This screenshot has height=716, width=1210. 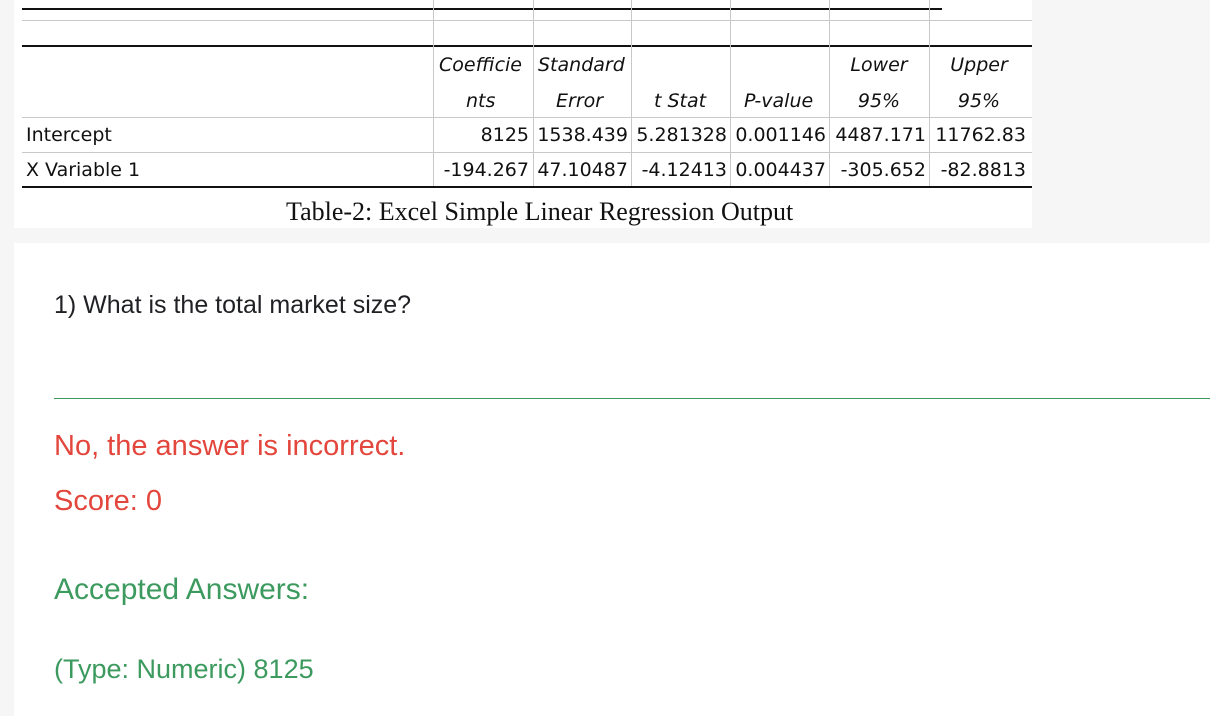 What do you see at coordinates (983, 170) in the screenshot?
I see `xvar-upper-95: -82.8813` at bounding box center [983, 170].